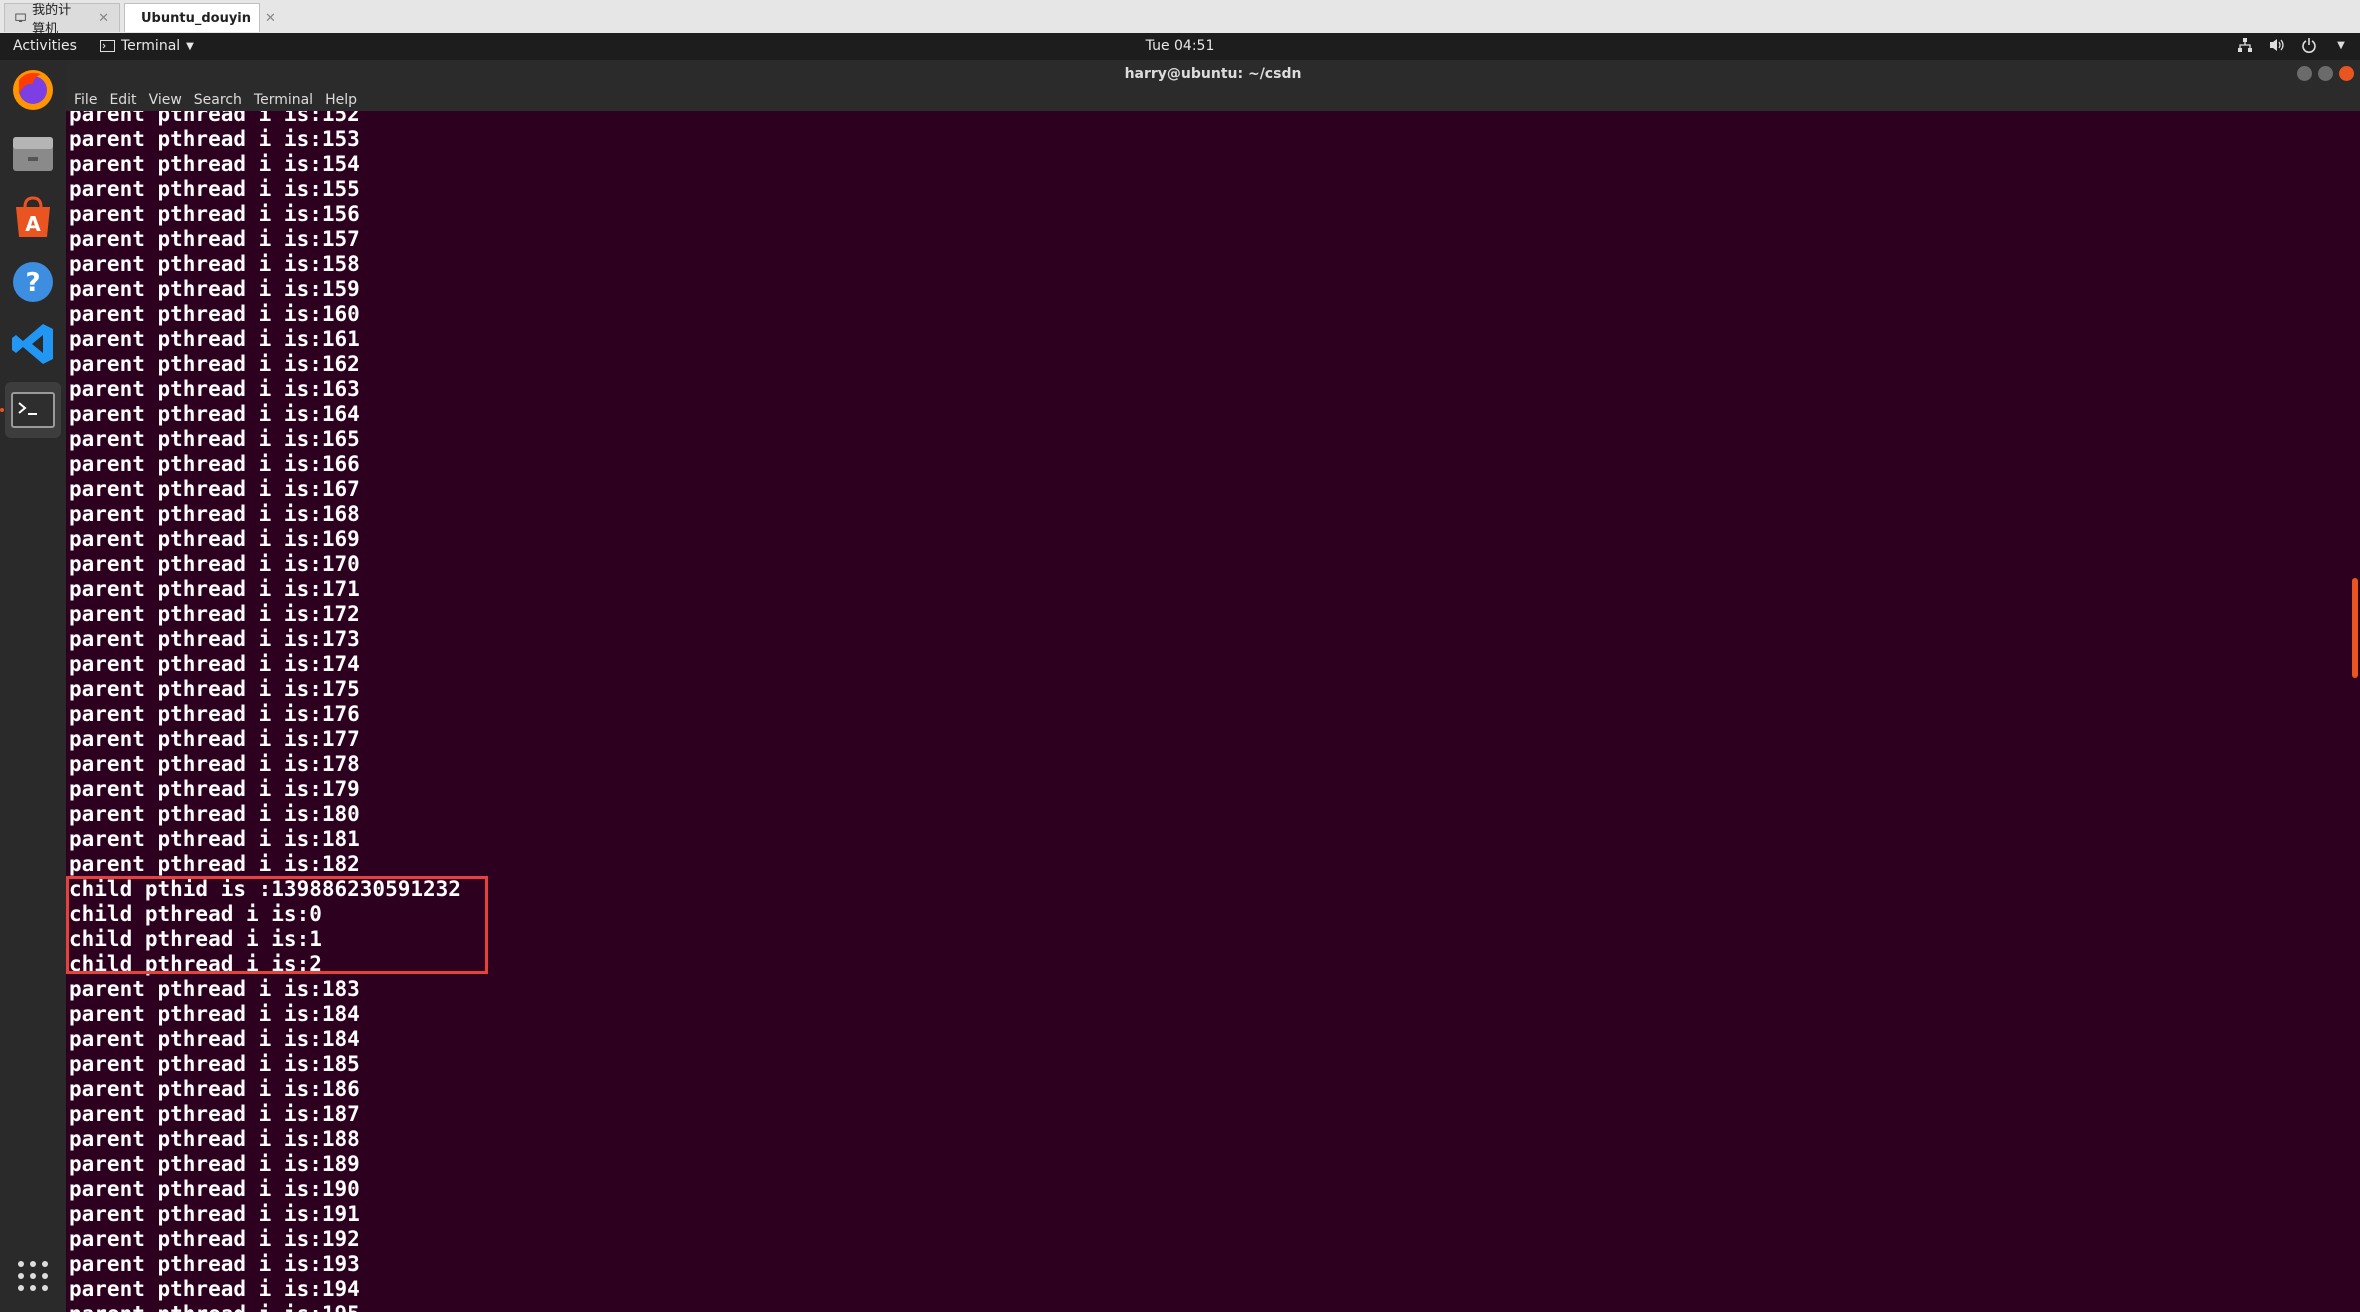  I want to click on volume-icon, so click(2277, 45).